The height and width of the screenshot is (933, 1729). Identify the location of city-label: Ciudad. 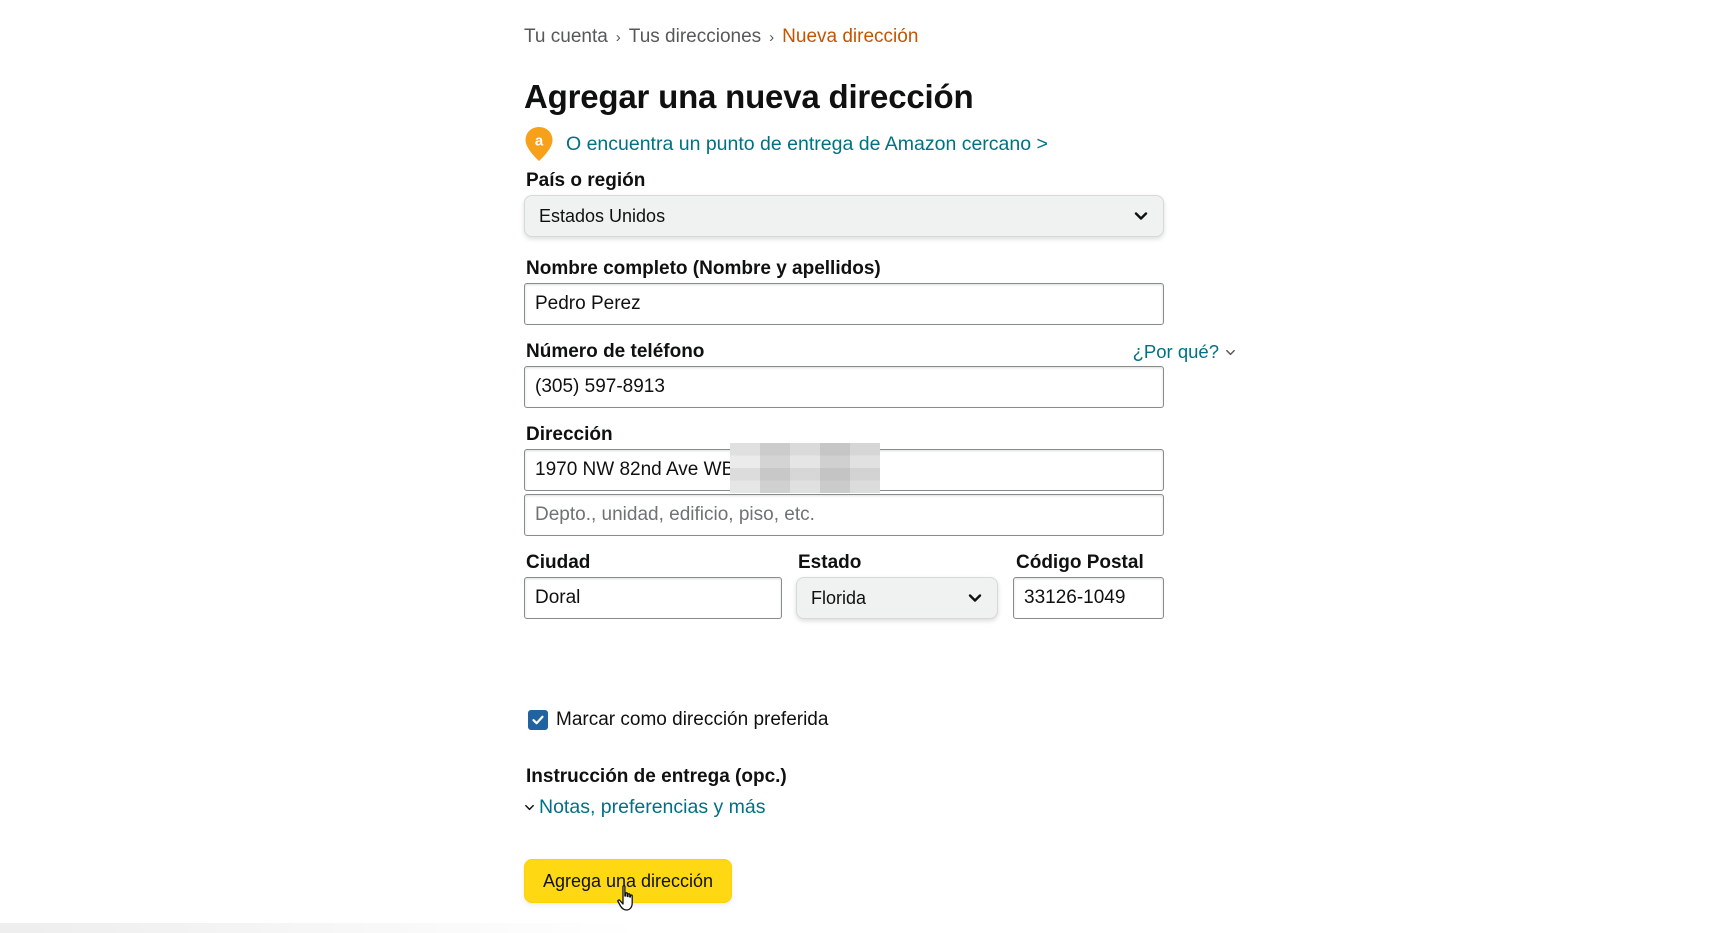
(558, 562).